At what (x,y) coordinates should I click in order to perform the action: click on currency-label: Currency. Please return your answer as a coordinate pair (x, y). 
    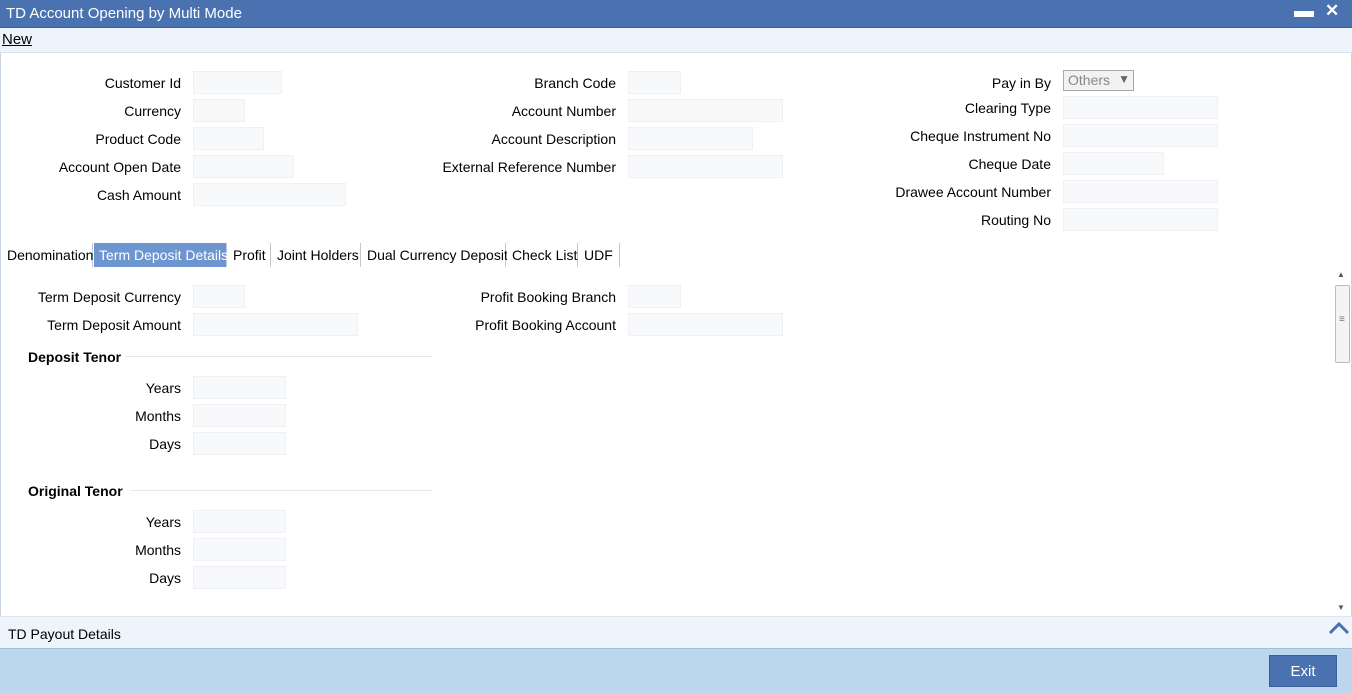
    Looking at the image, I should click on (152, 111).